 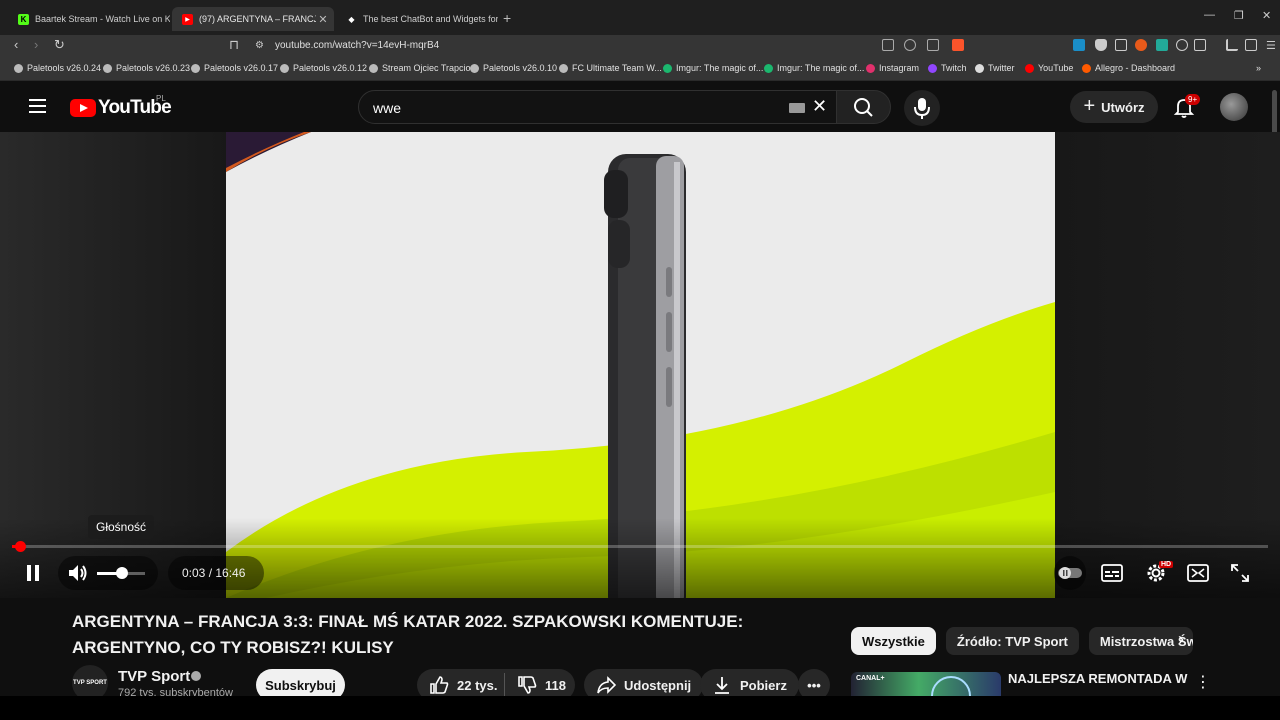 What do you see at coordinates (863, 107) in the screenshot?
I see `search-button` at bounding box center [863, 107].